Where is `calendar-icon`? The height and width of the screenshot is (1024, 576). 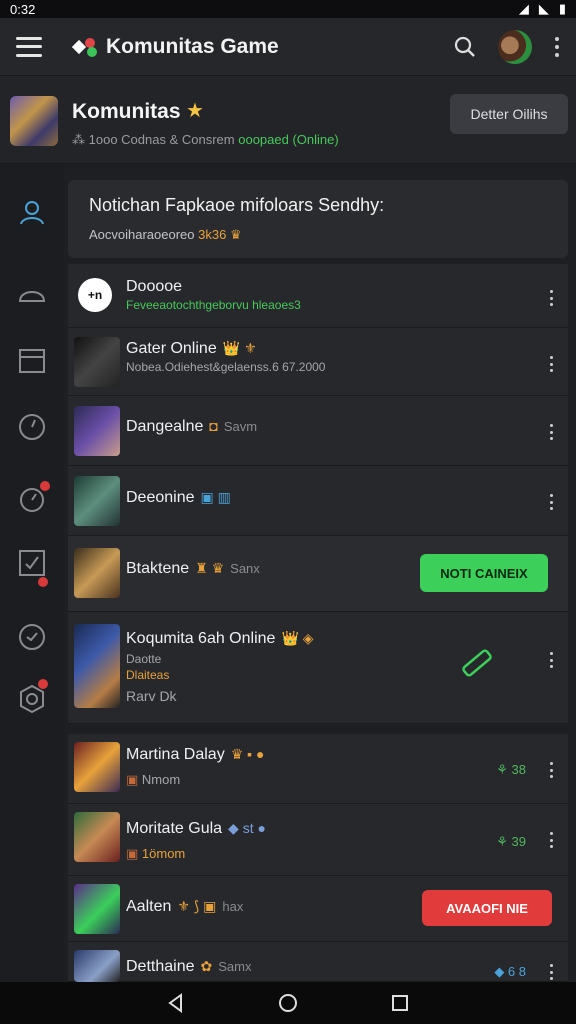 calendar-icon is located at coordinates (32, 361).